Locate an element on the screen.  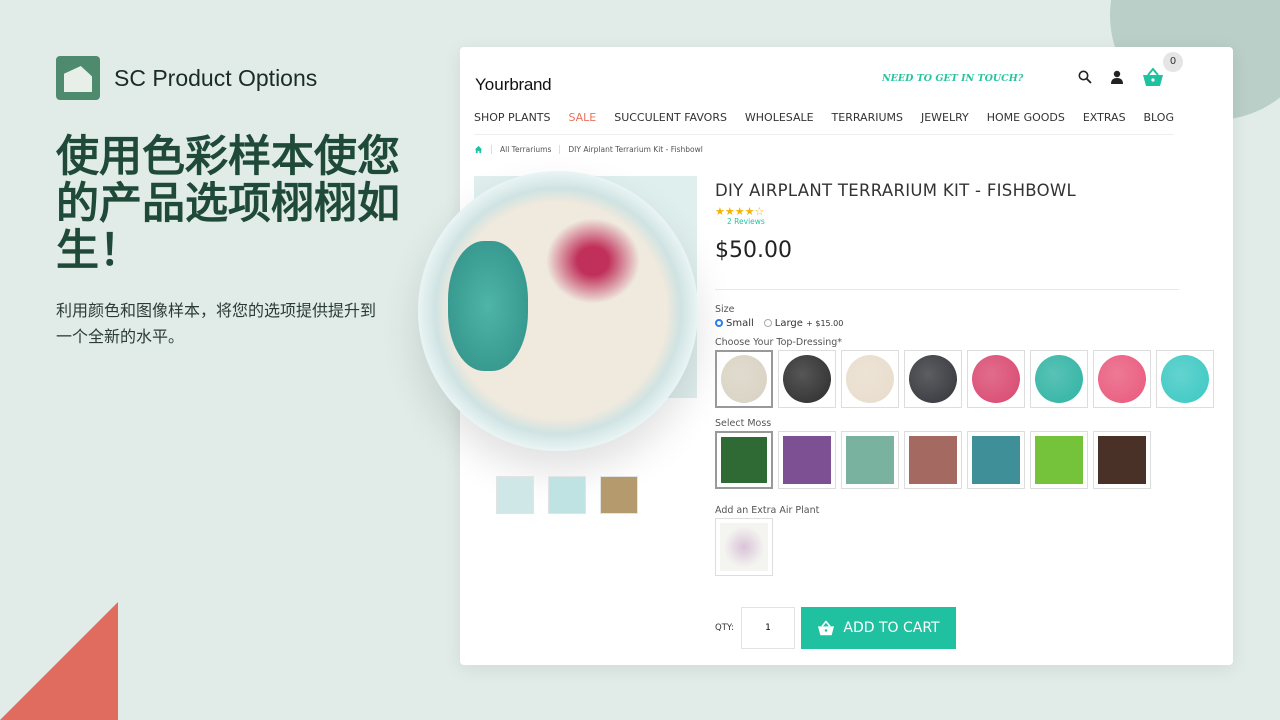
nav-terrariums: TERRARIUMS is located at coordinates (867, 117).